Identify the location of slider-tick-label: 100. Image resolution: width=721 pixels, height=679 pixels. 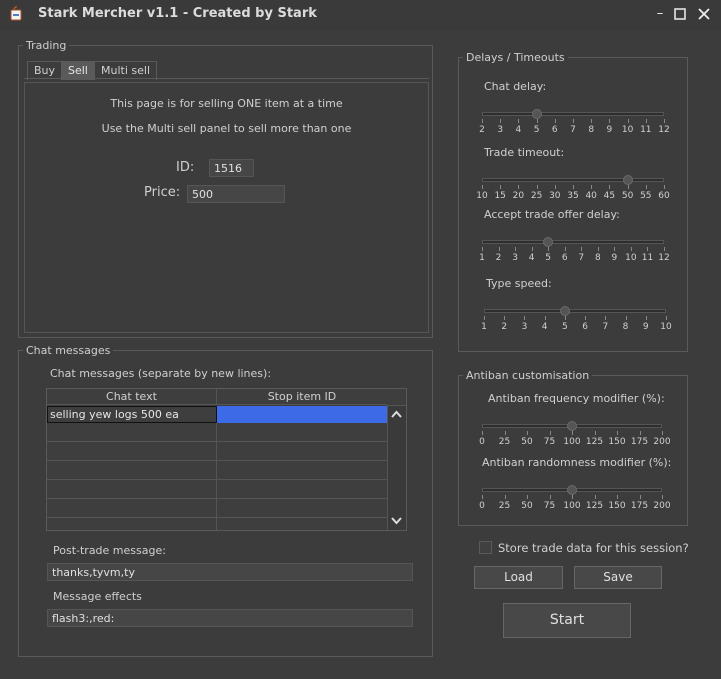
(572, 442).